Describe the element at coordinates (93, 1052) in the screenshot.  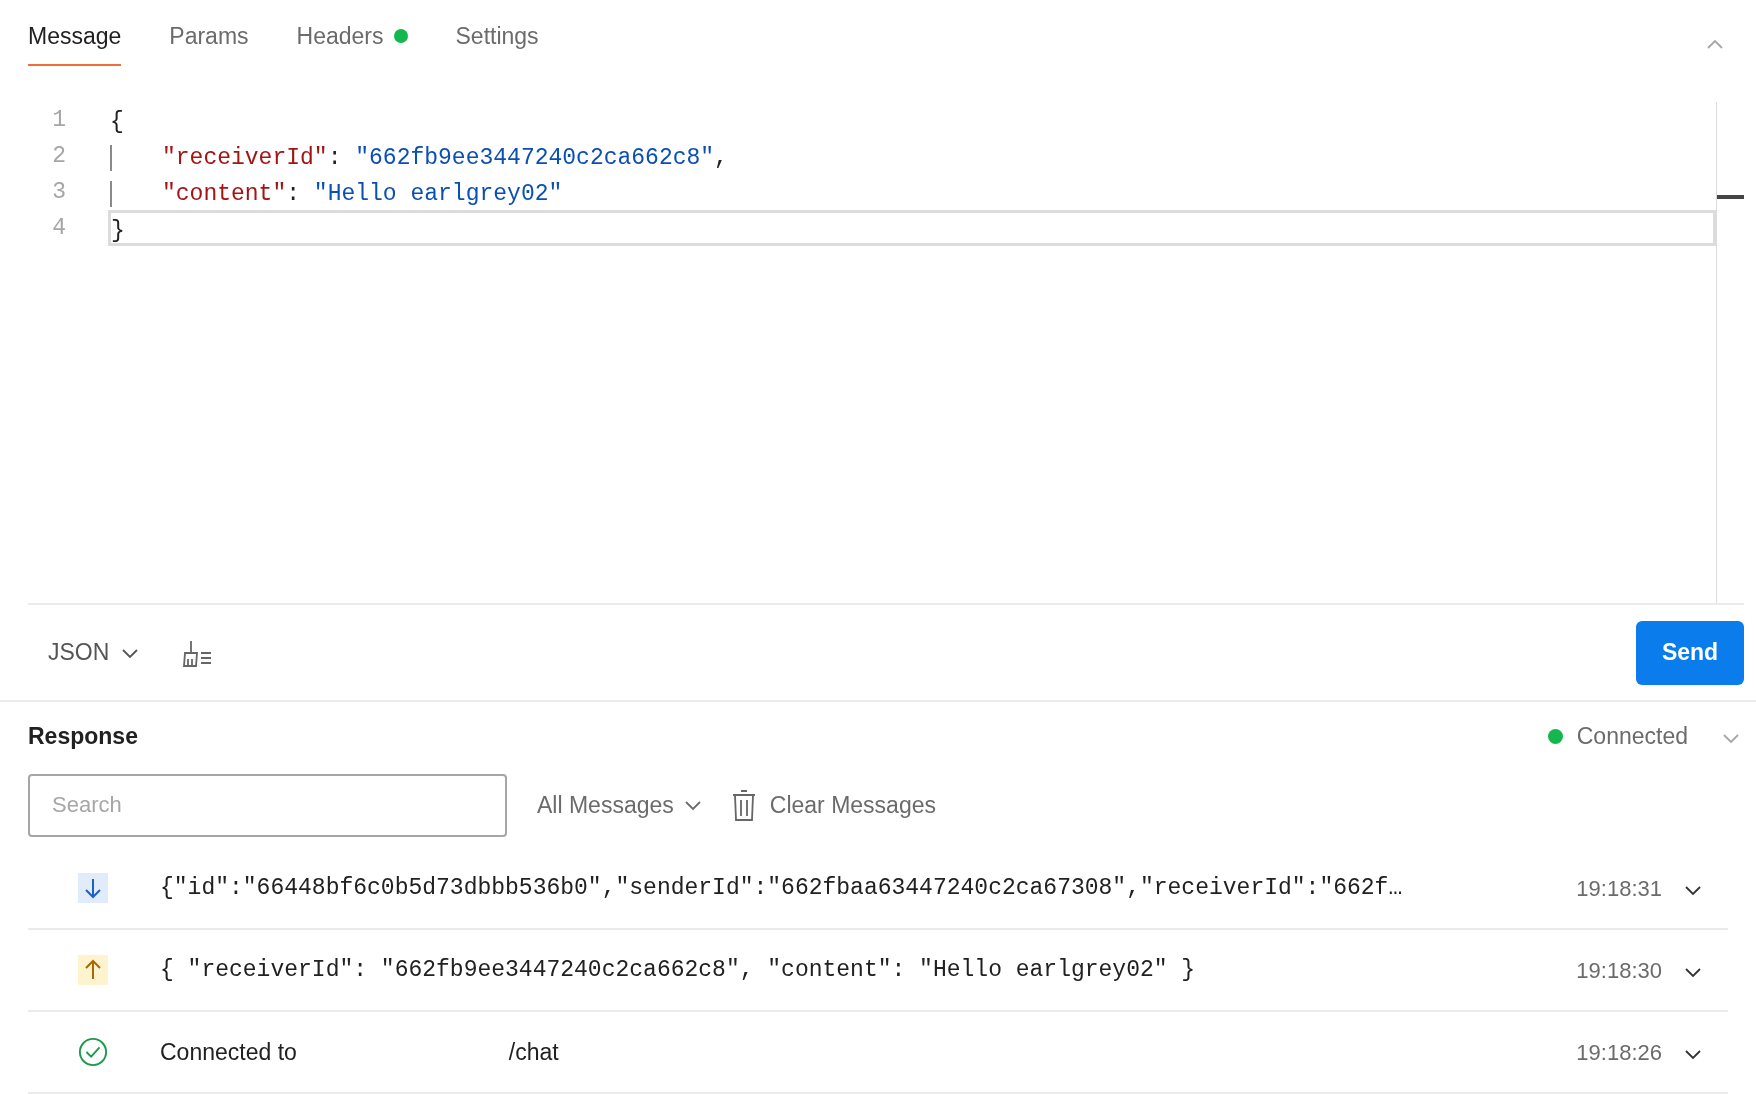
I see `check-circle-icon` at that location.